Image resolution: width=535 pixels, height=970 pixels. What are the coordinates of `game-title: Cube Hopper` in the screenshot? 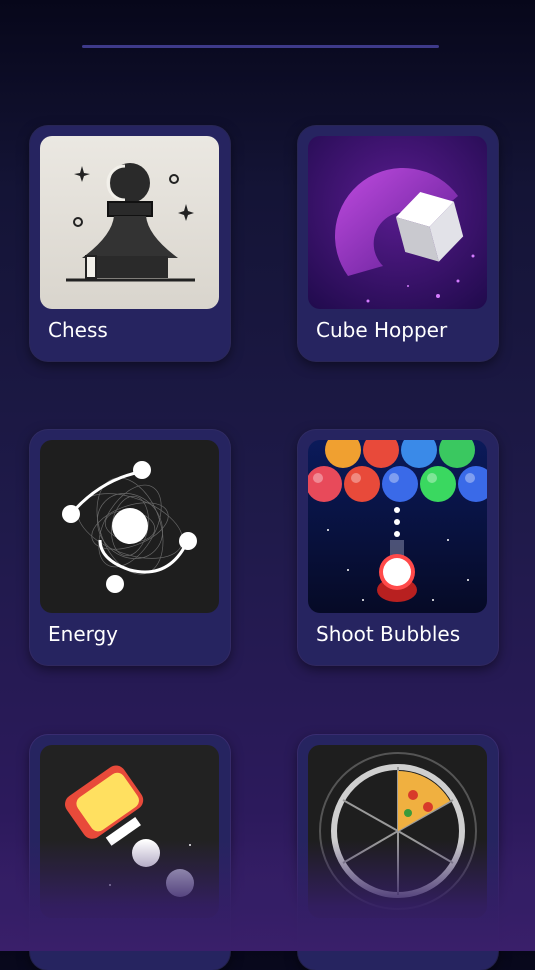 It's located at (382, 330).